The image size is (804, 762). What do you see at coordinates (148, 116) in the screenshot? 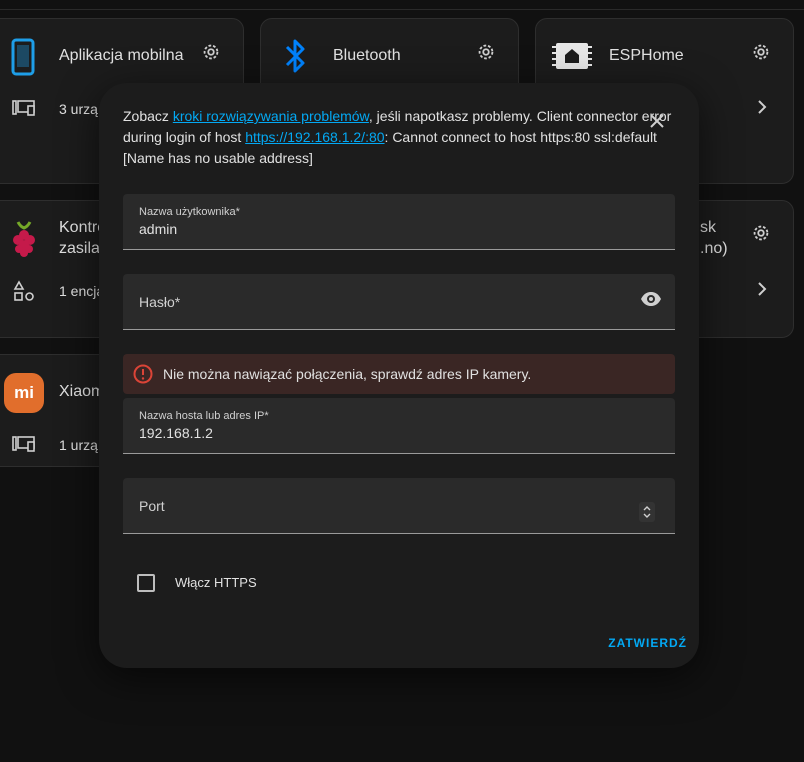
I see `desc-prefix: Zobacz` at bounding box center [148, 116].